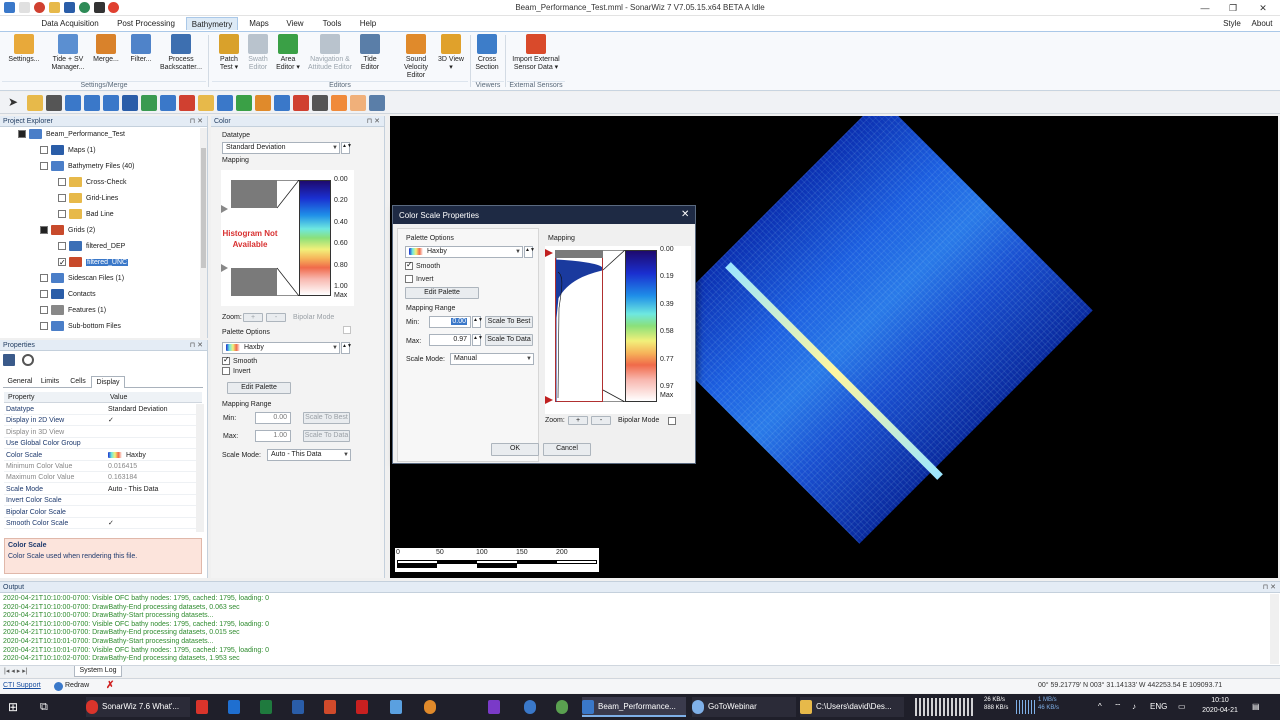  Describe the element at coordinates (259, 23) in the screenshot. I see `menu-maps: Maps` at that location.